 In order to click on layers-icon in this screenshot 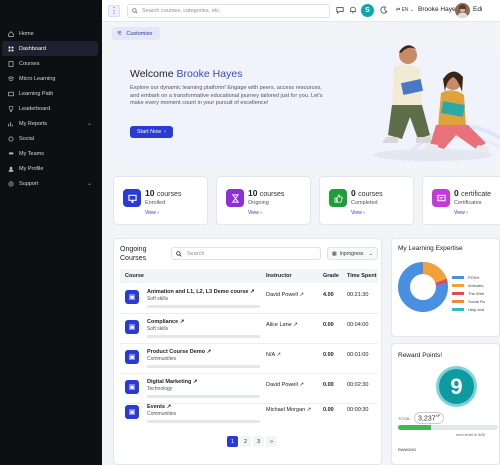, I will do `click(11, 78)`.